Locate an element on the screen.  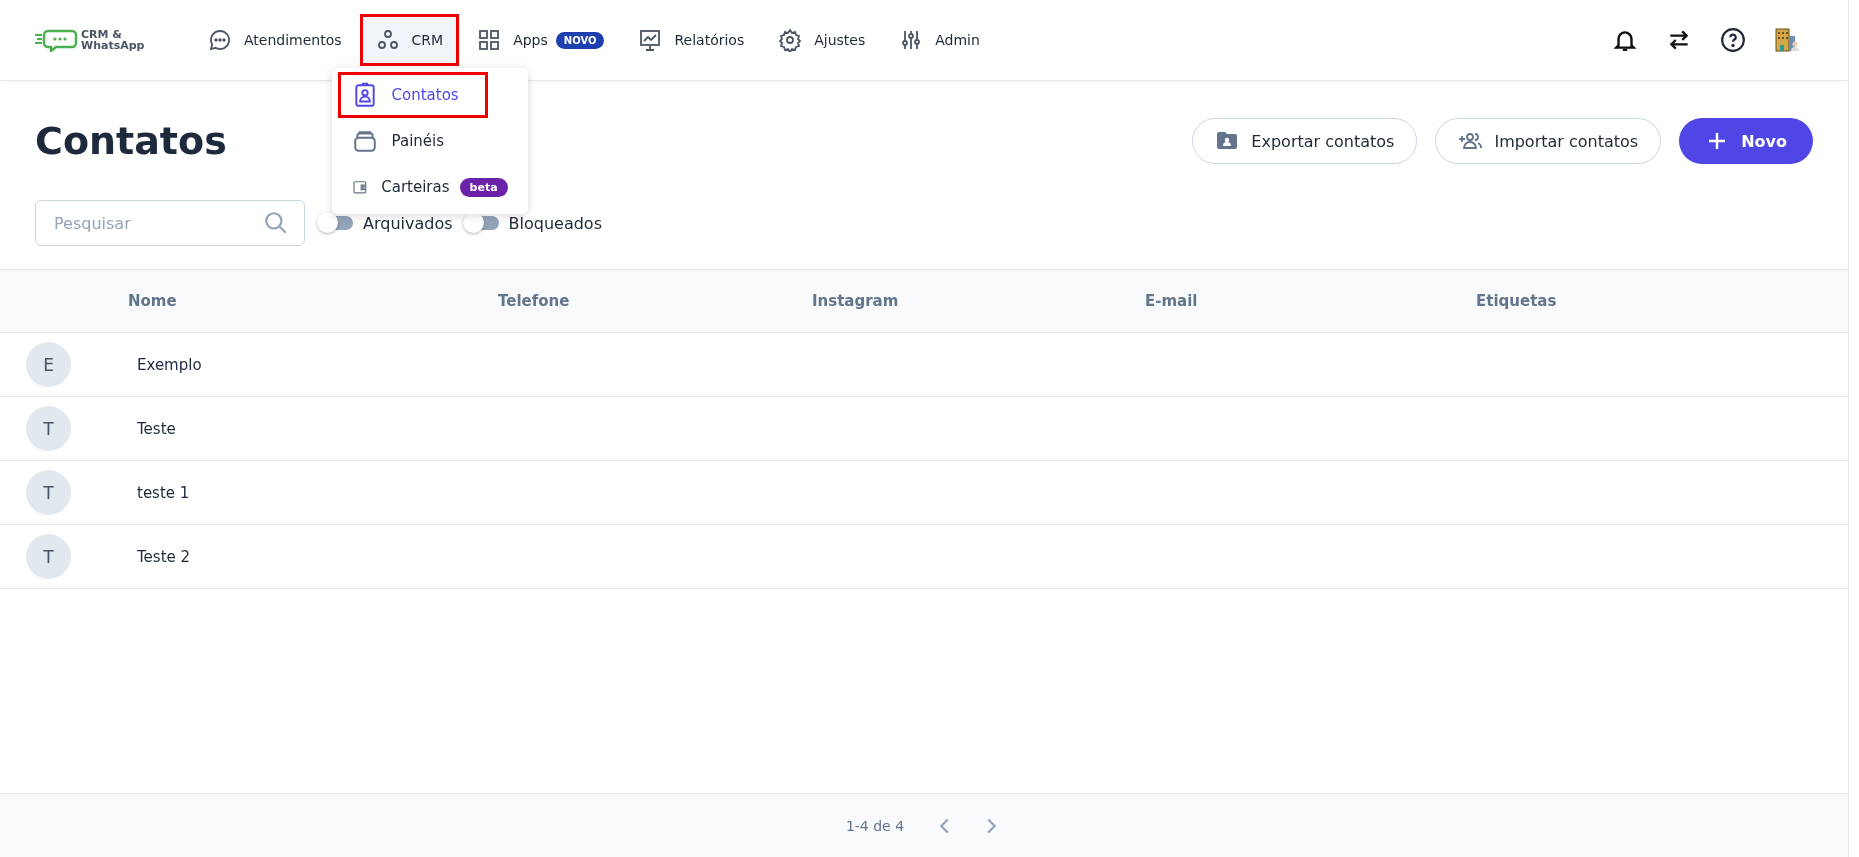
toggle-label: Arquivados is located at coordinates (408, 223).